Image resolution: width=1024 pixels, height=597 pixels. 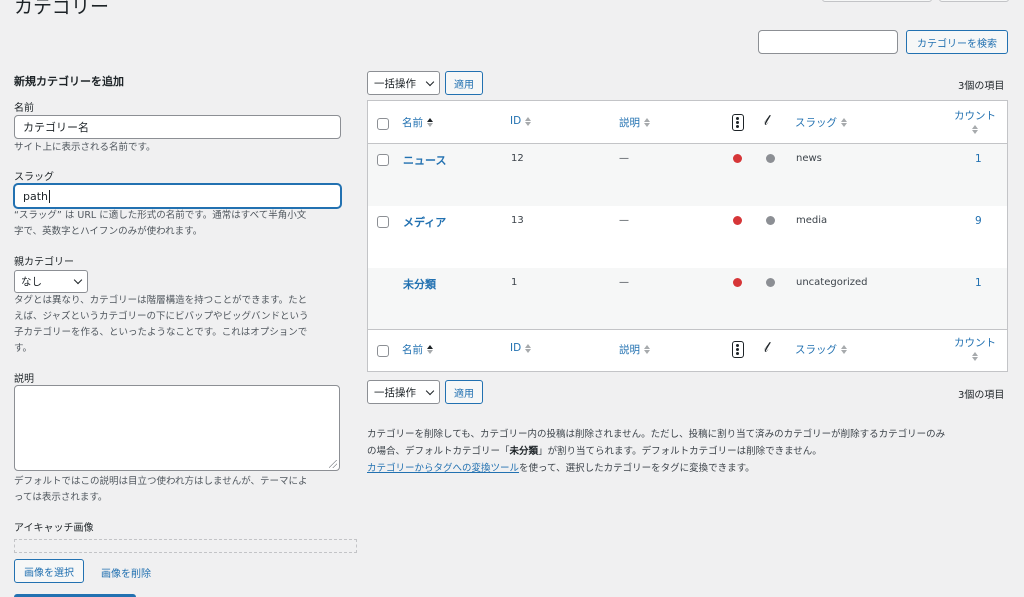 I want to click on help-button, so click(x=974, y=1).